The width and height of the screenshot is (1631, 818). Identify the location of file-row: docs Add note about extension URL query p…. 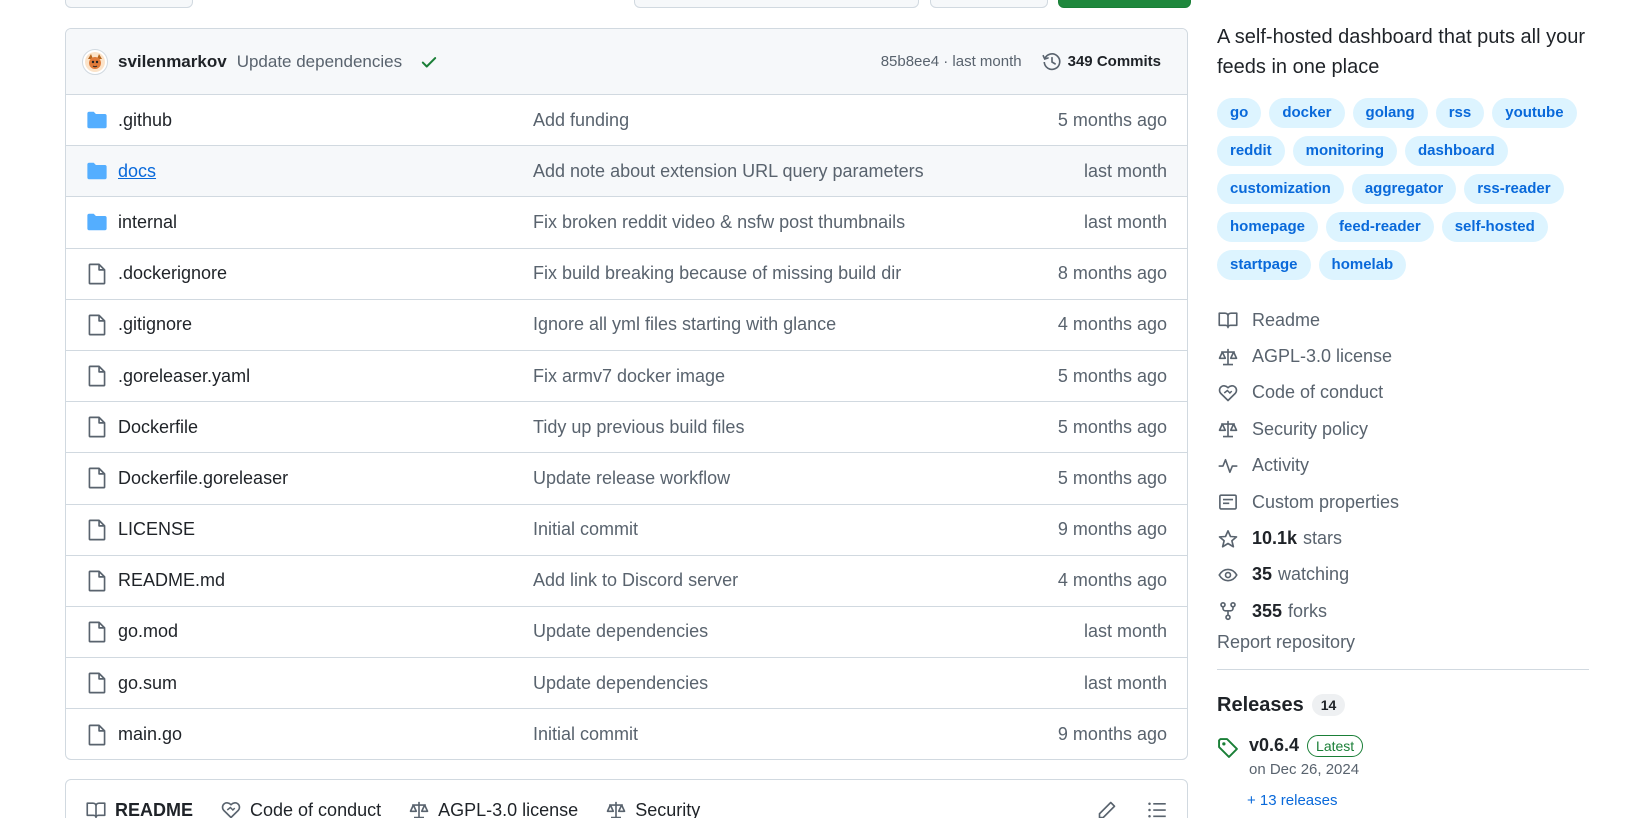
(626, 172).